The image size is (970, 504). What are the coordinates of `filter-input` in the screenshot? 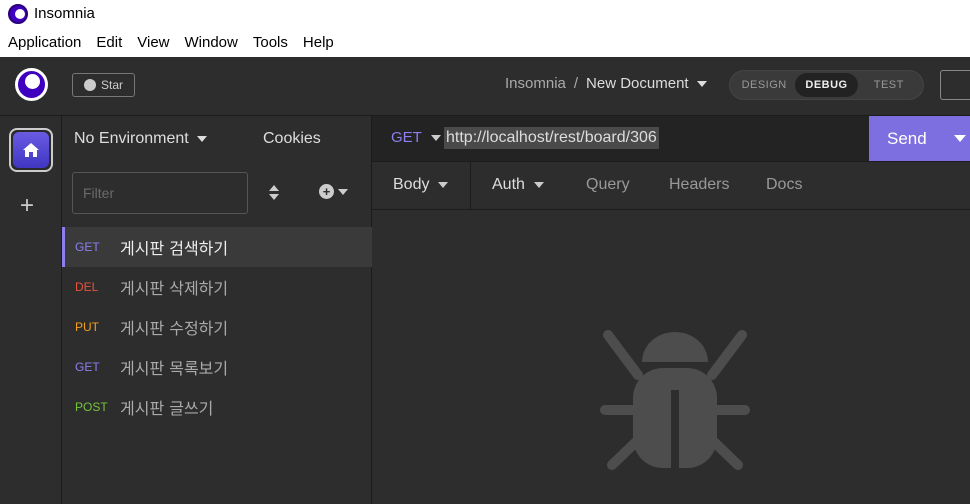 It's located at (160, 193).